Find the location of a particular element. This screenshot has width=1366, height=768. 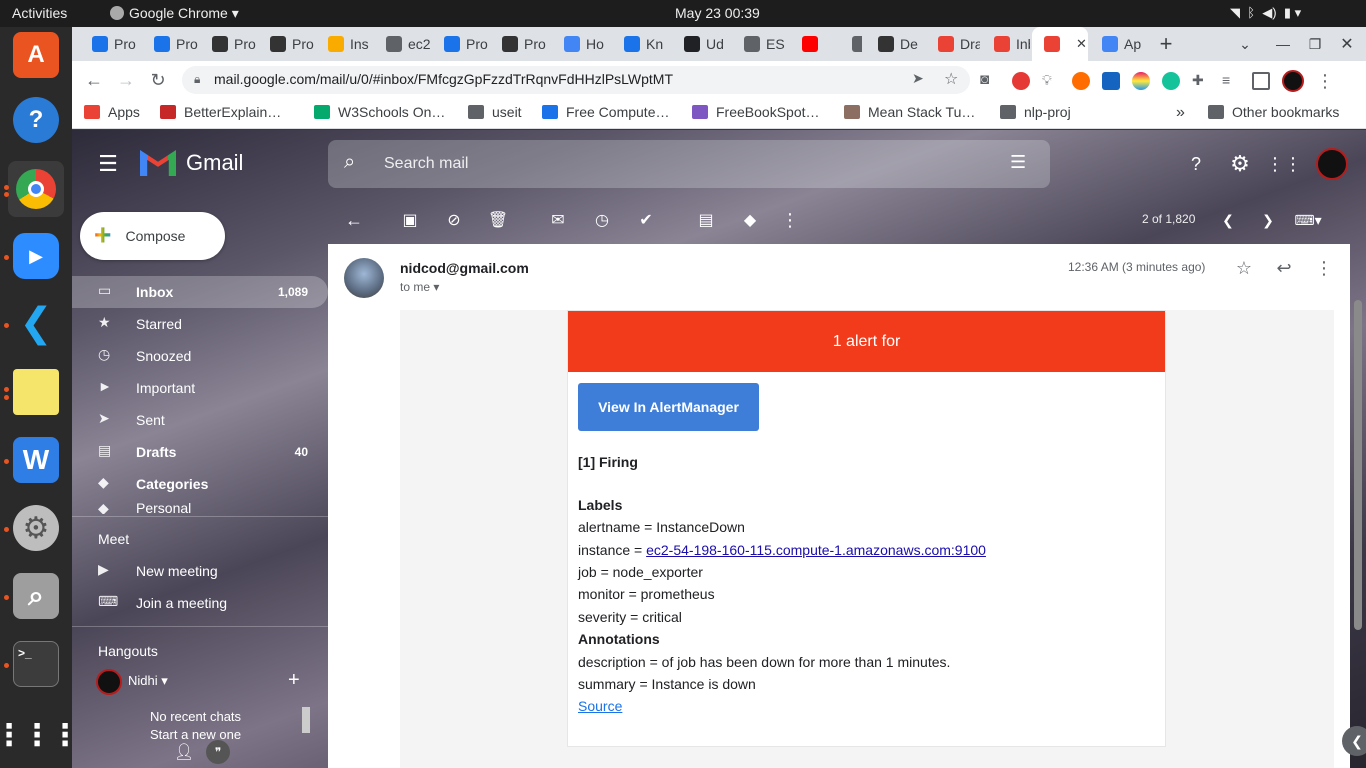

compose-button: + Compose is located at coordinates (152, 236).